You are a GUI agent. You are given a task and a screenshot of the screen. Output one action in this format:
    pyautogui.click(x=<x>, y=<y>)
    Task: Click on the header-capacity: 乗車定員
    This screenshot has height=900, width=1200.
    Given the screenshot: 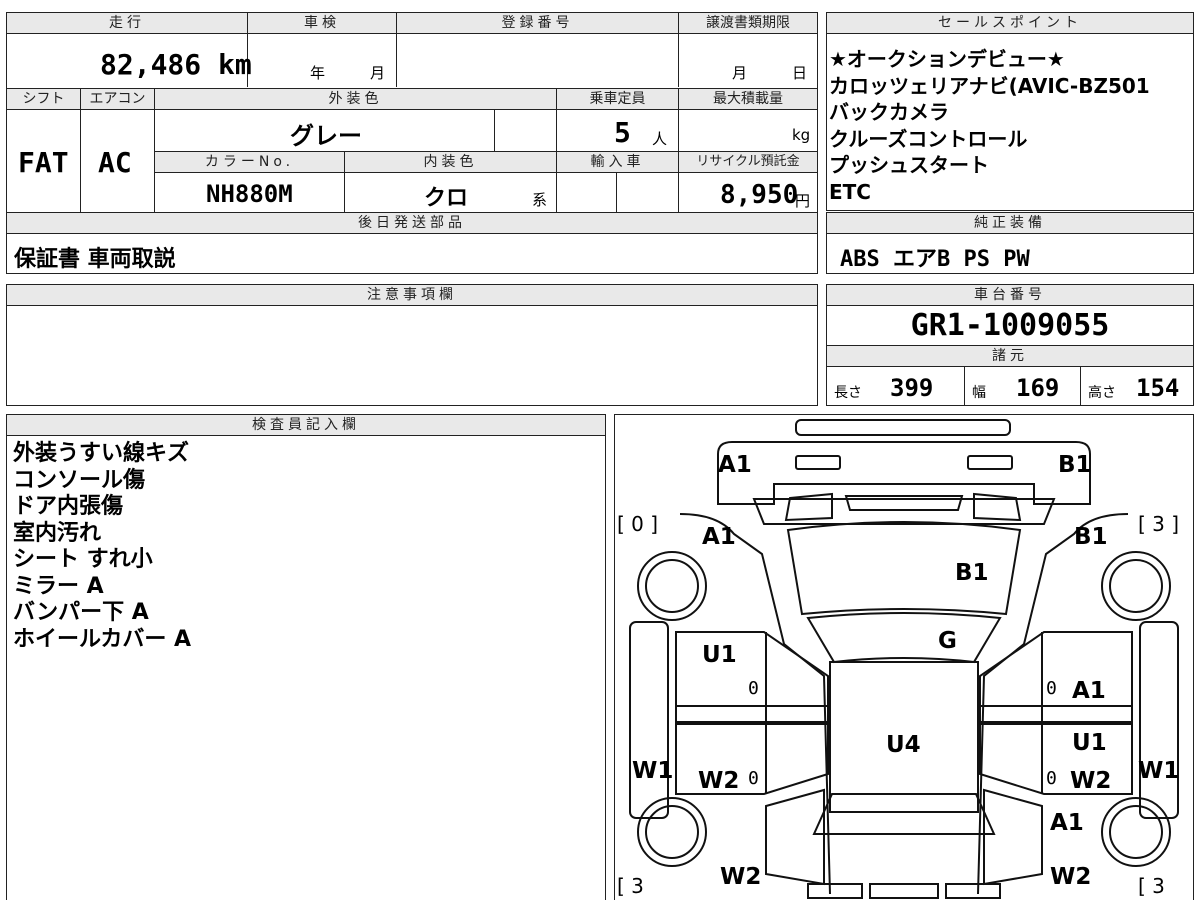 What is the action you would take?
    pyautogui.click(x=617, y=99)
    